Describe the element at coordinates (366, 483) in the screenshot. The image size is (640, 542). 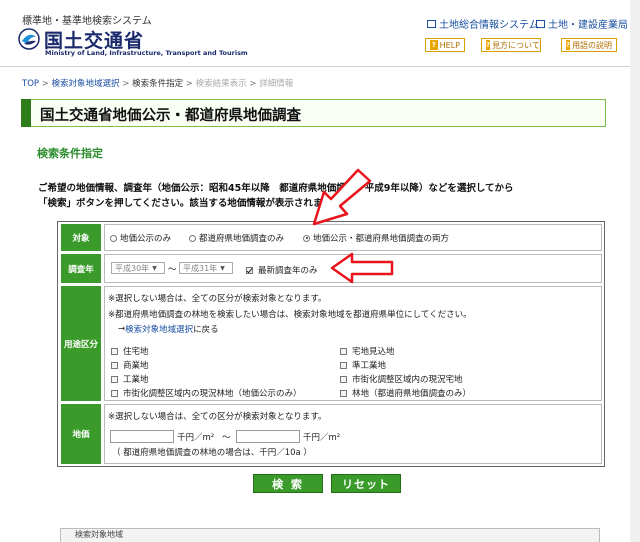
I see `reset-button: リセット` at that location.